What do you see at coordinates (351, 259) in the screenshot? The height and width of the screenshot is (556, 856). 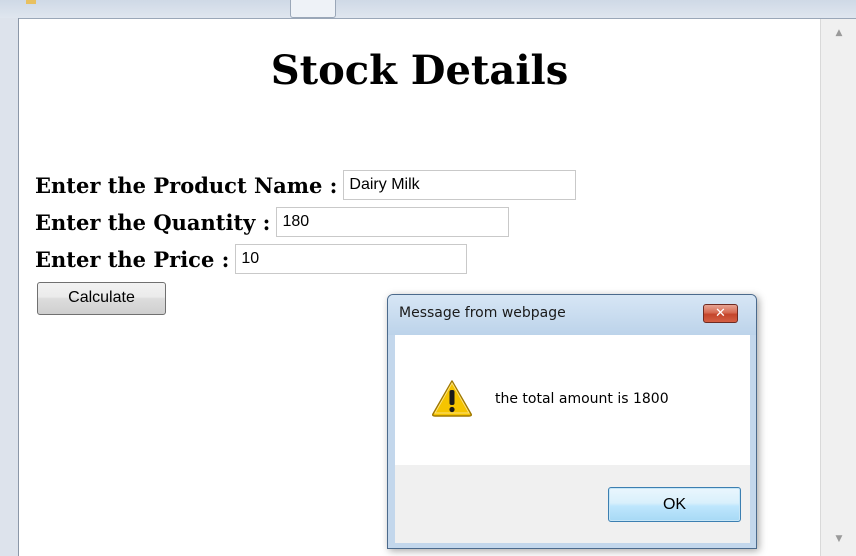 I see `price-input: 10` at bounding box center [351, 259].